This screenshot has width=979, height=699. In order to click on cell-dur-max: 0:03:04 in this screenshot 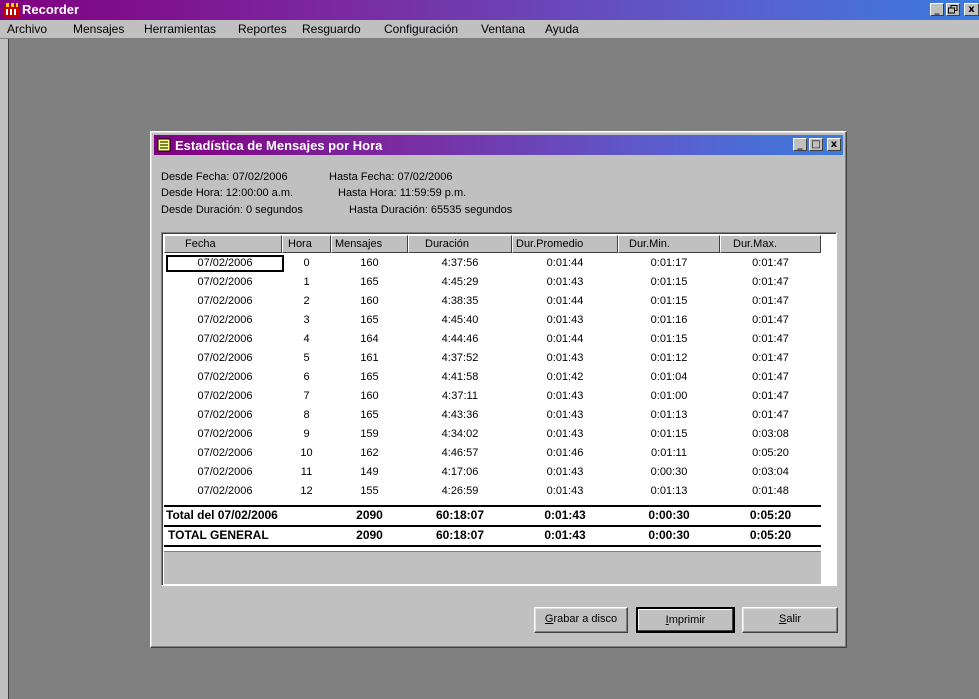, I will do `click(770, 472)`.